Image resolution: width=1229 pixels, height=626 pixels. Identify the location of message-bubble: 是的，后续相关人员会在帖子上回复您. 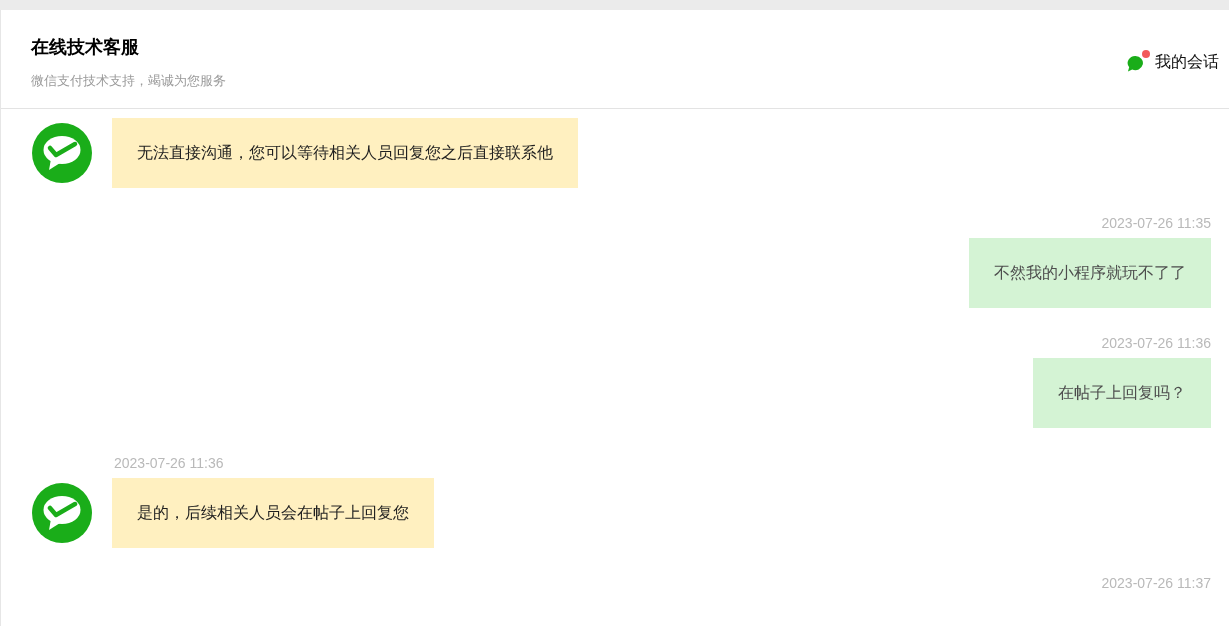
(273, 513).